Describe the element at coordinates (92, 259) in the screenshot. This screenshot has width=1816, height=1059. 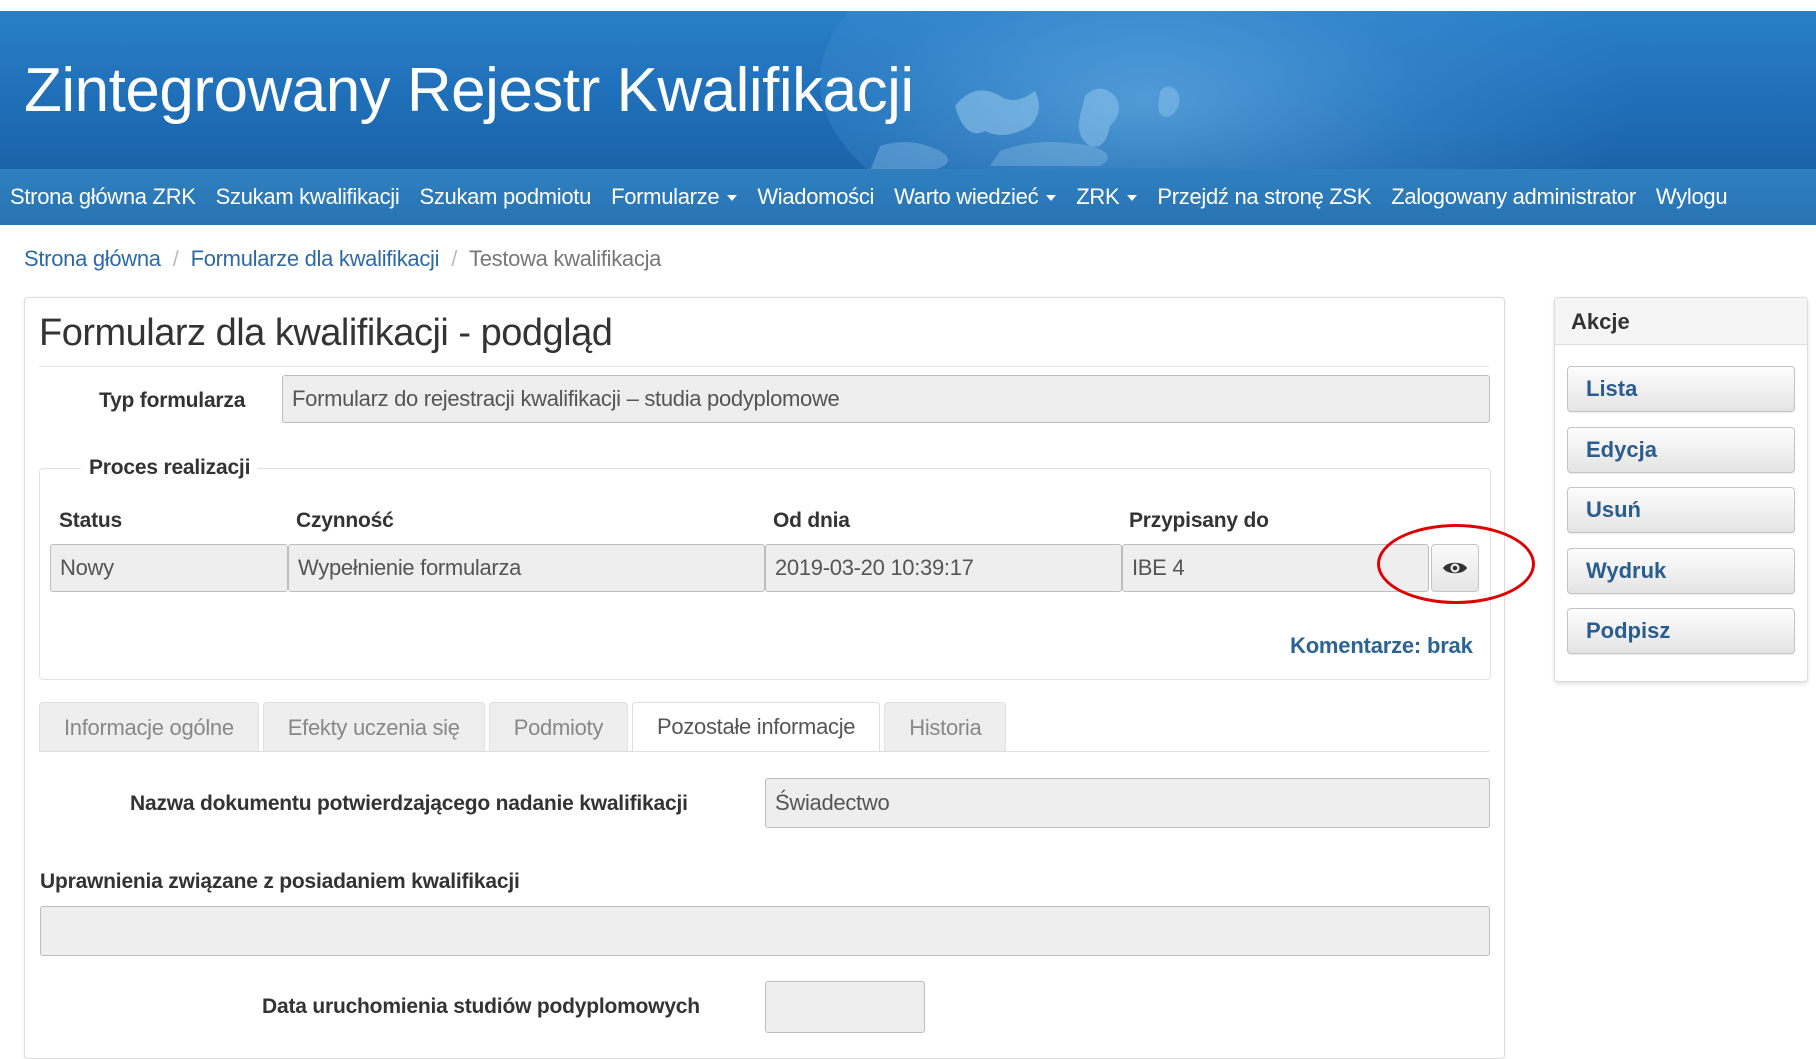
I see `breadcrumb-home-link: Strona główna` at that location.